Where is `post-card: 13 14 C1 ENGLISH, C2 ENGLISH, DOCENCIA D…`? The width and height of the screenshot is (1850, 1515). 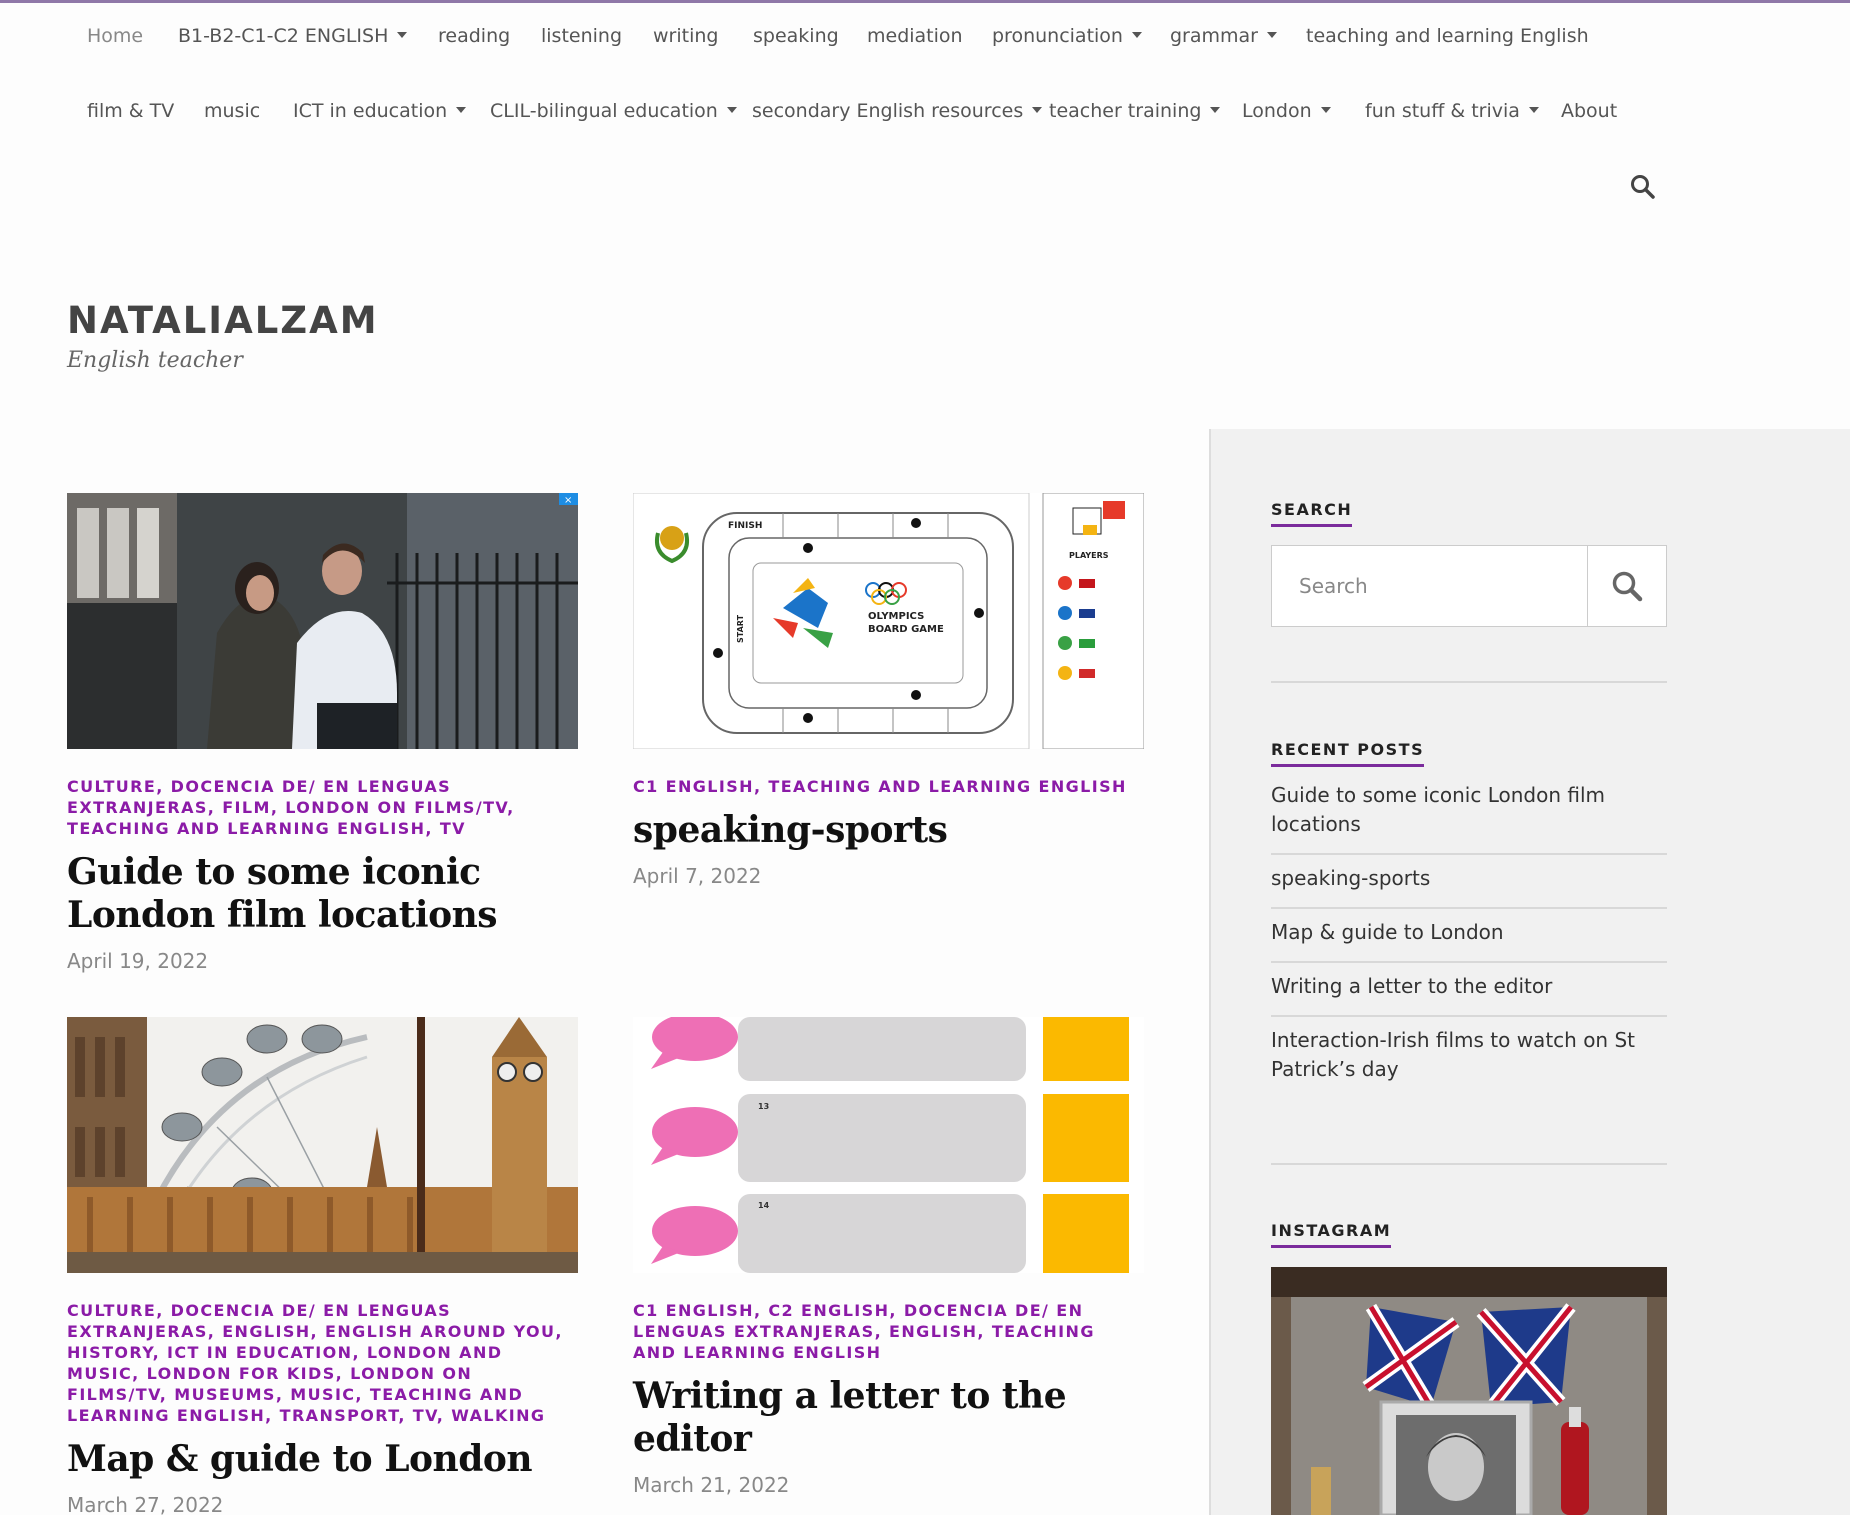 post-card: 13 14 C1 ENGLISH, C2 ENGLISH, DOCENCIA D… is located at coordinates (889, 1257).